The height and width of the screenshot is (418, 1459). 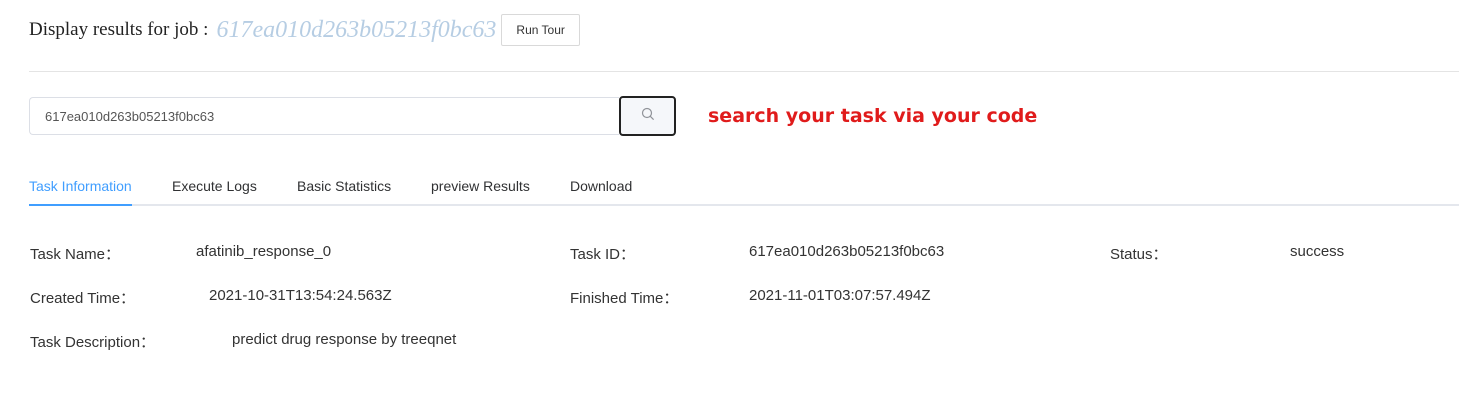 I want to click on status-value: success, so click(x=1317, y=251).